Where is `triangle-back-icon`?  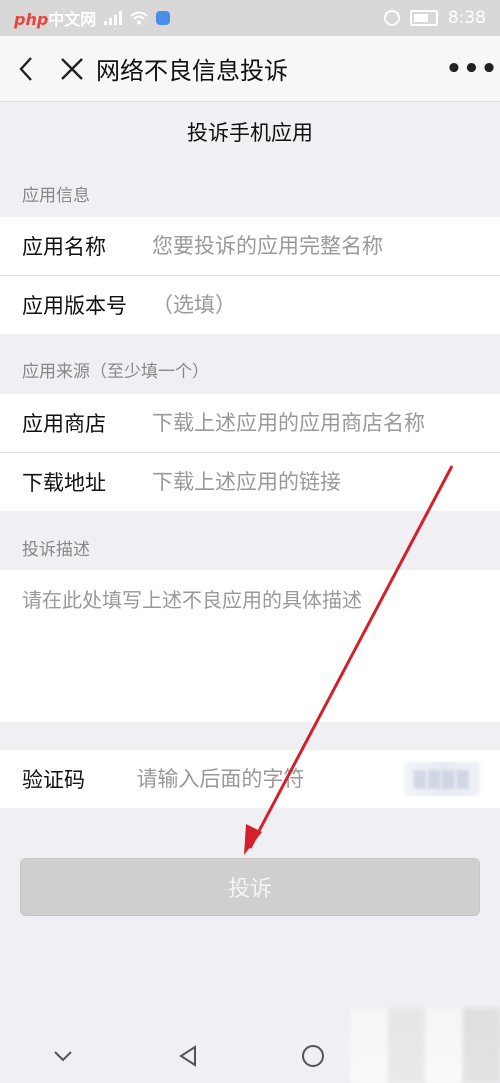
triangle-back-icon is located at coordinates (187, 1055).